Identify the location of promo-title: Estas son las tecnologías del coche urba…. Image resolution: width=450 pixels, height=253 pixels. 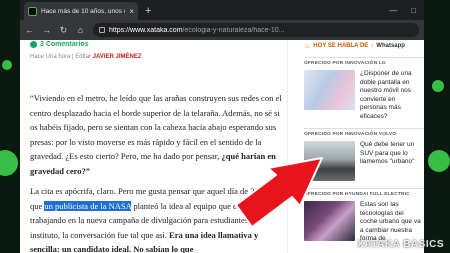
(391, 222).